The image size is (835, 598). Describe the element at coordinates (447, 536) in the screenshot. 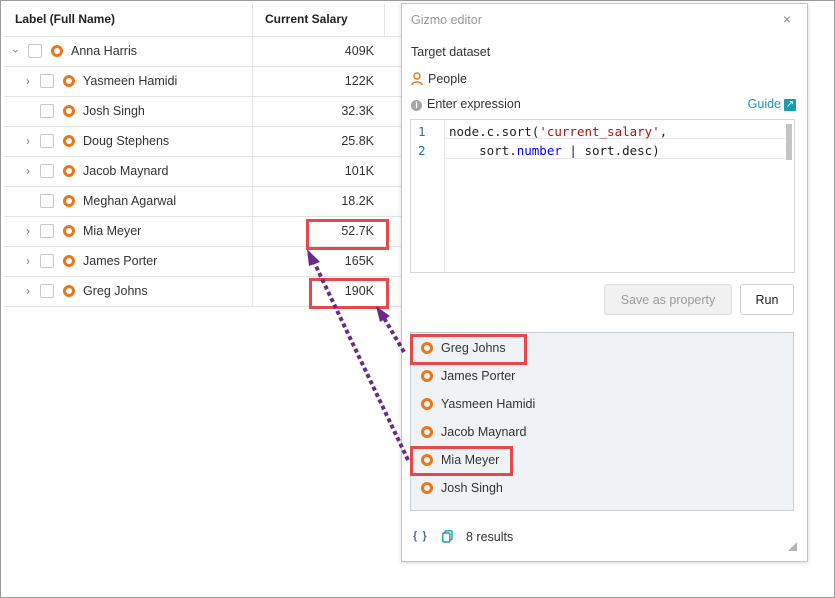

I see `copy-icon` at that location.